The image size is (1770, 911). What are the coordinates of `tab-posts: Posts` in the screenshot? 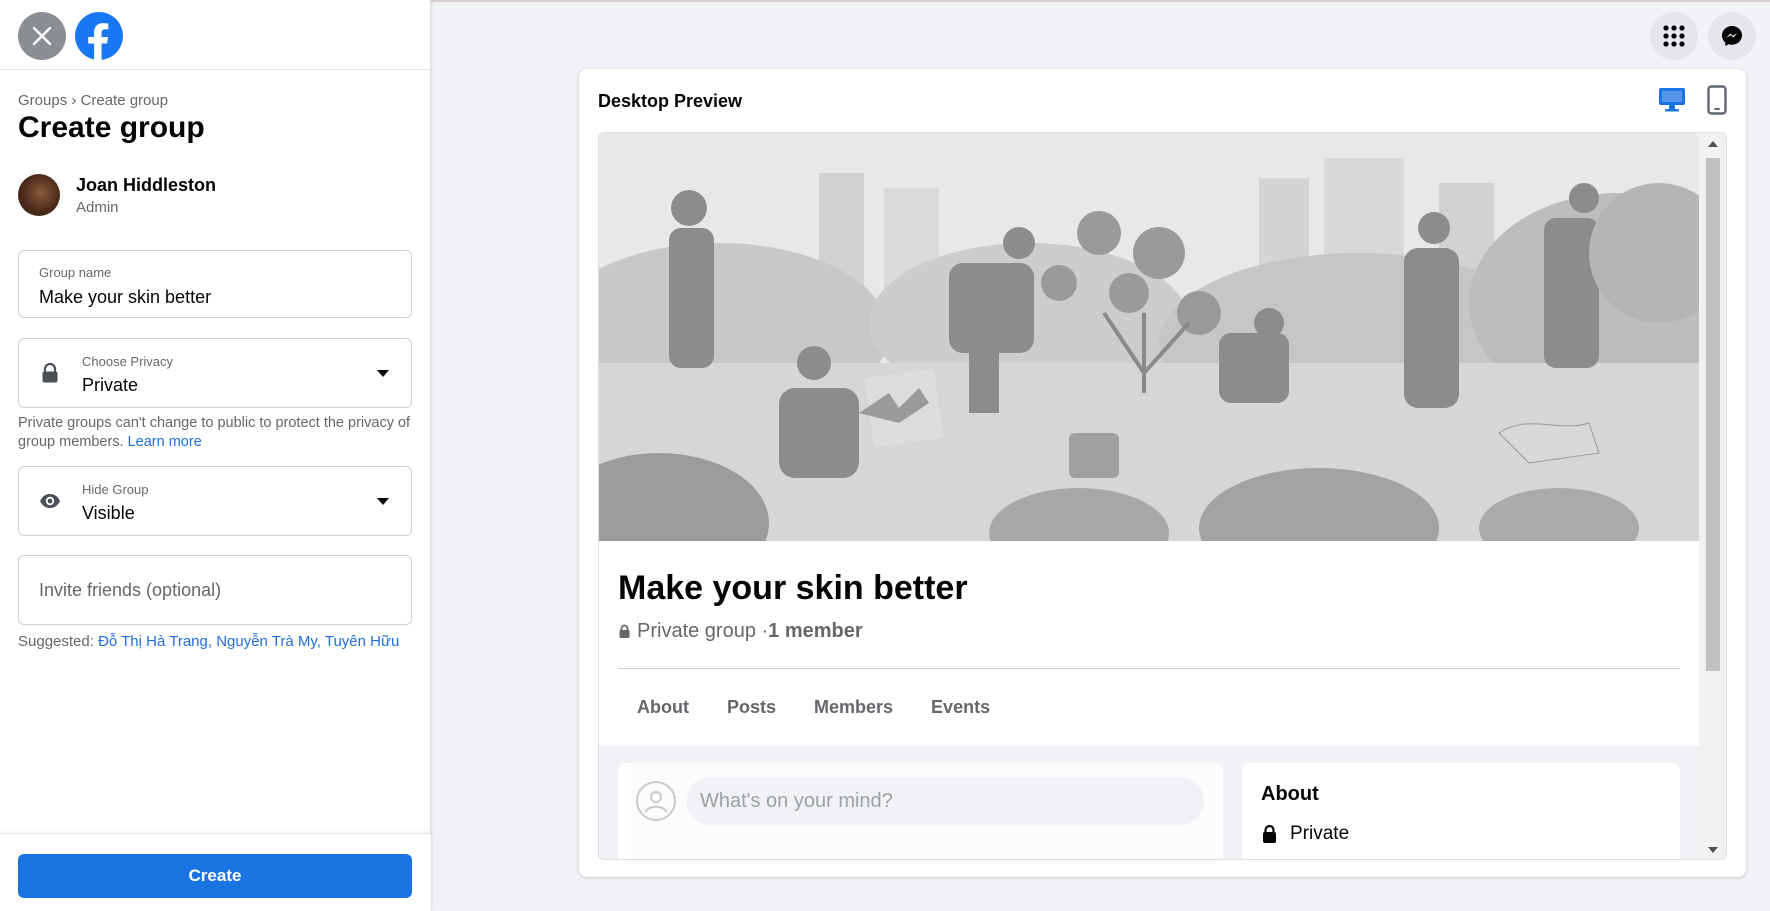 It's located at (751, 707).